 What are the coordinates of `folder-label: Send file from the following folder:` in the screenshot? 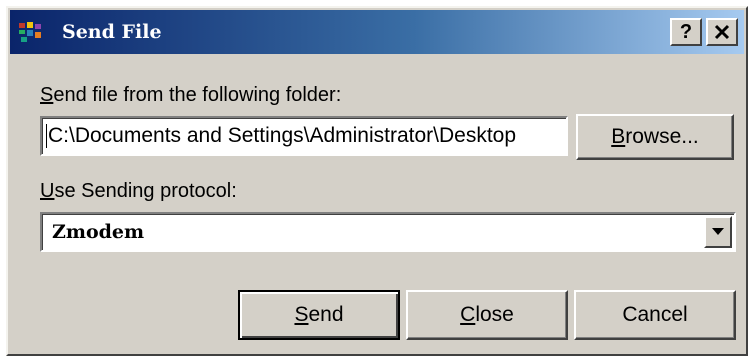 It's located at (191, 95).